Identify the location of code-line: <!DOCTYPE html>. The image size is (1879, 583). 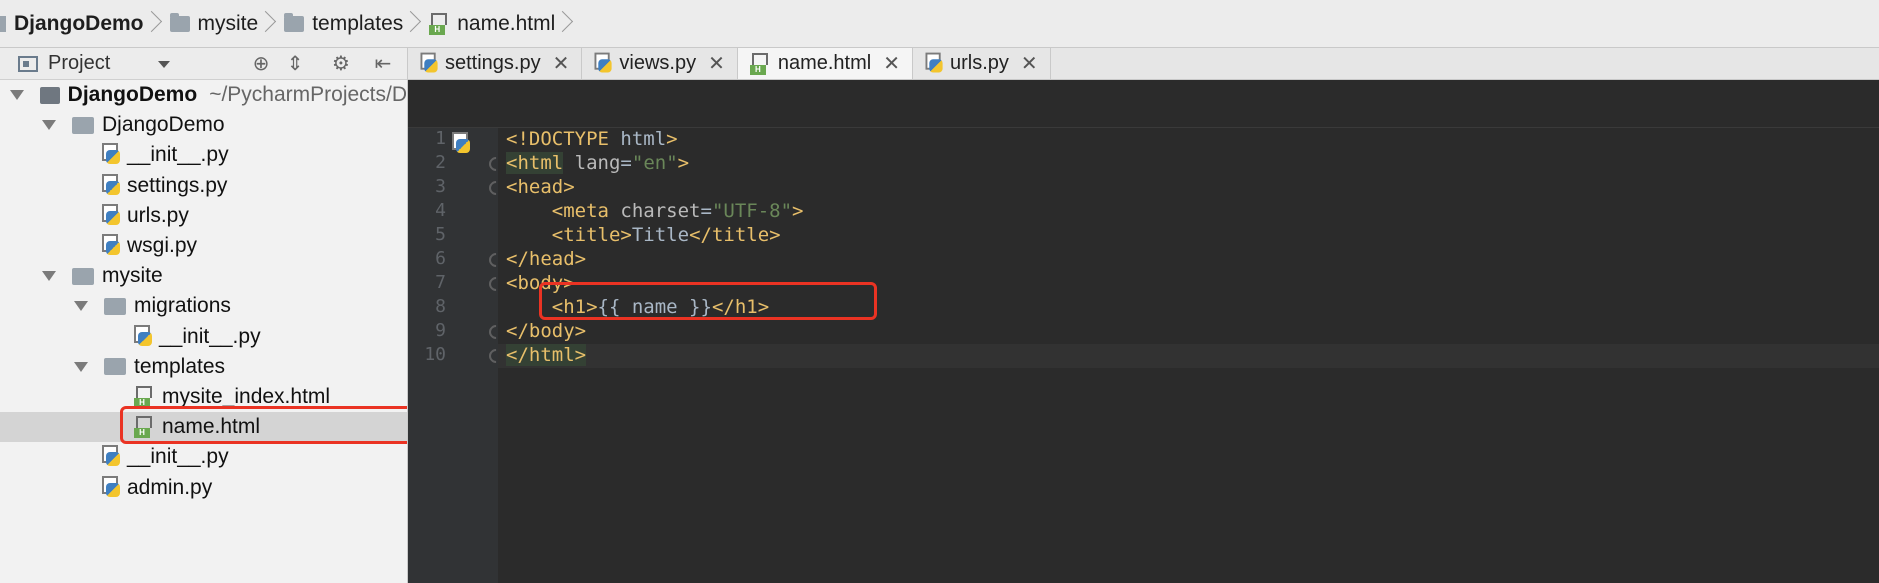
(592, 139).